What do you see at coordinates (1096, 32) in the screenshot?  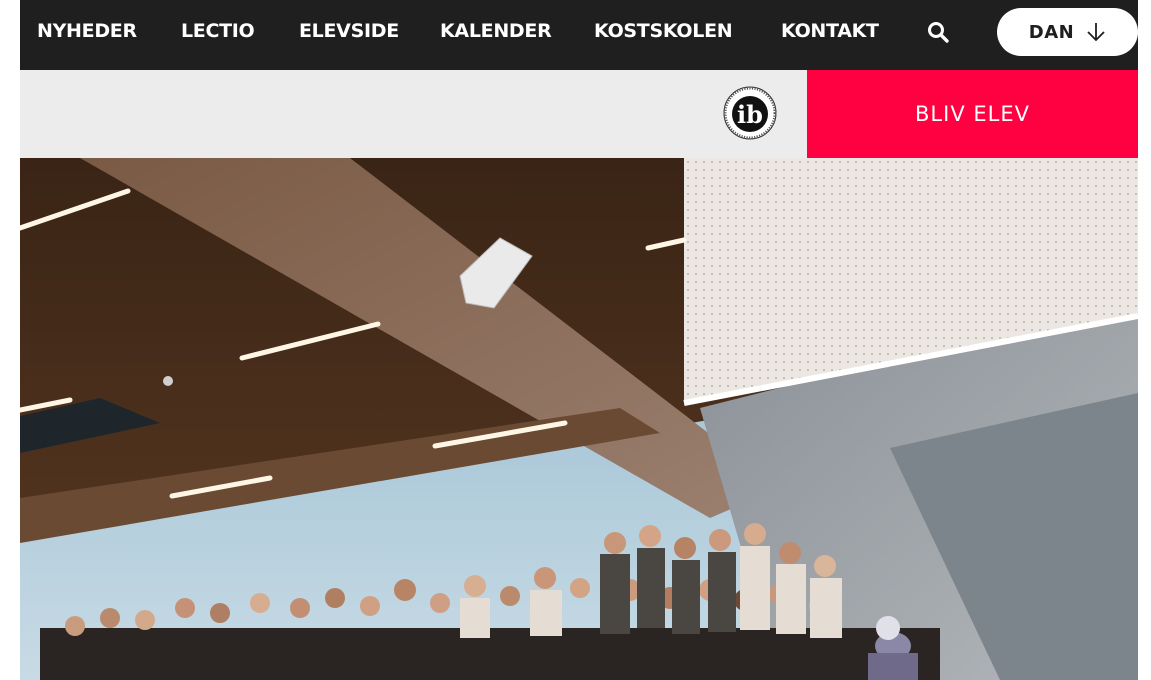 I see `arrow-down-icon` at bounding box center [1096, 32].